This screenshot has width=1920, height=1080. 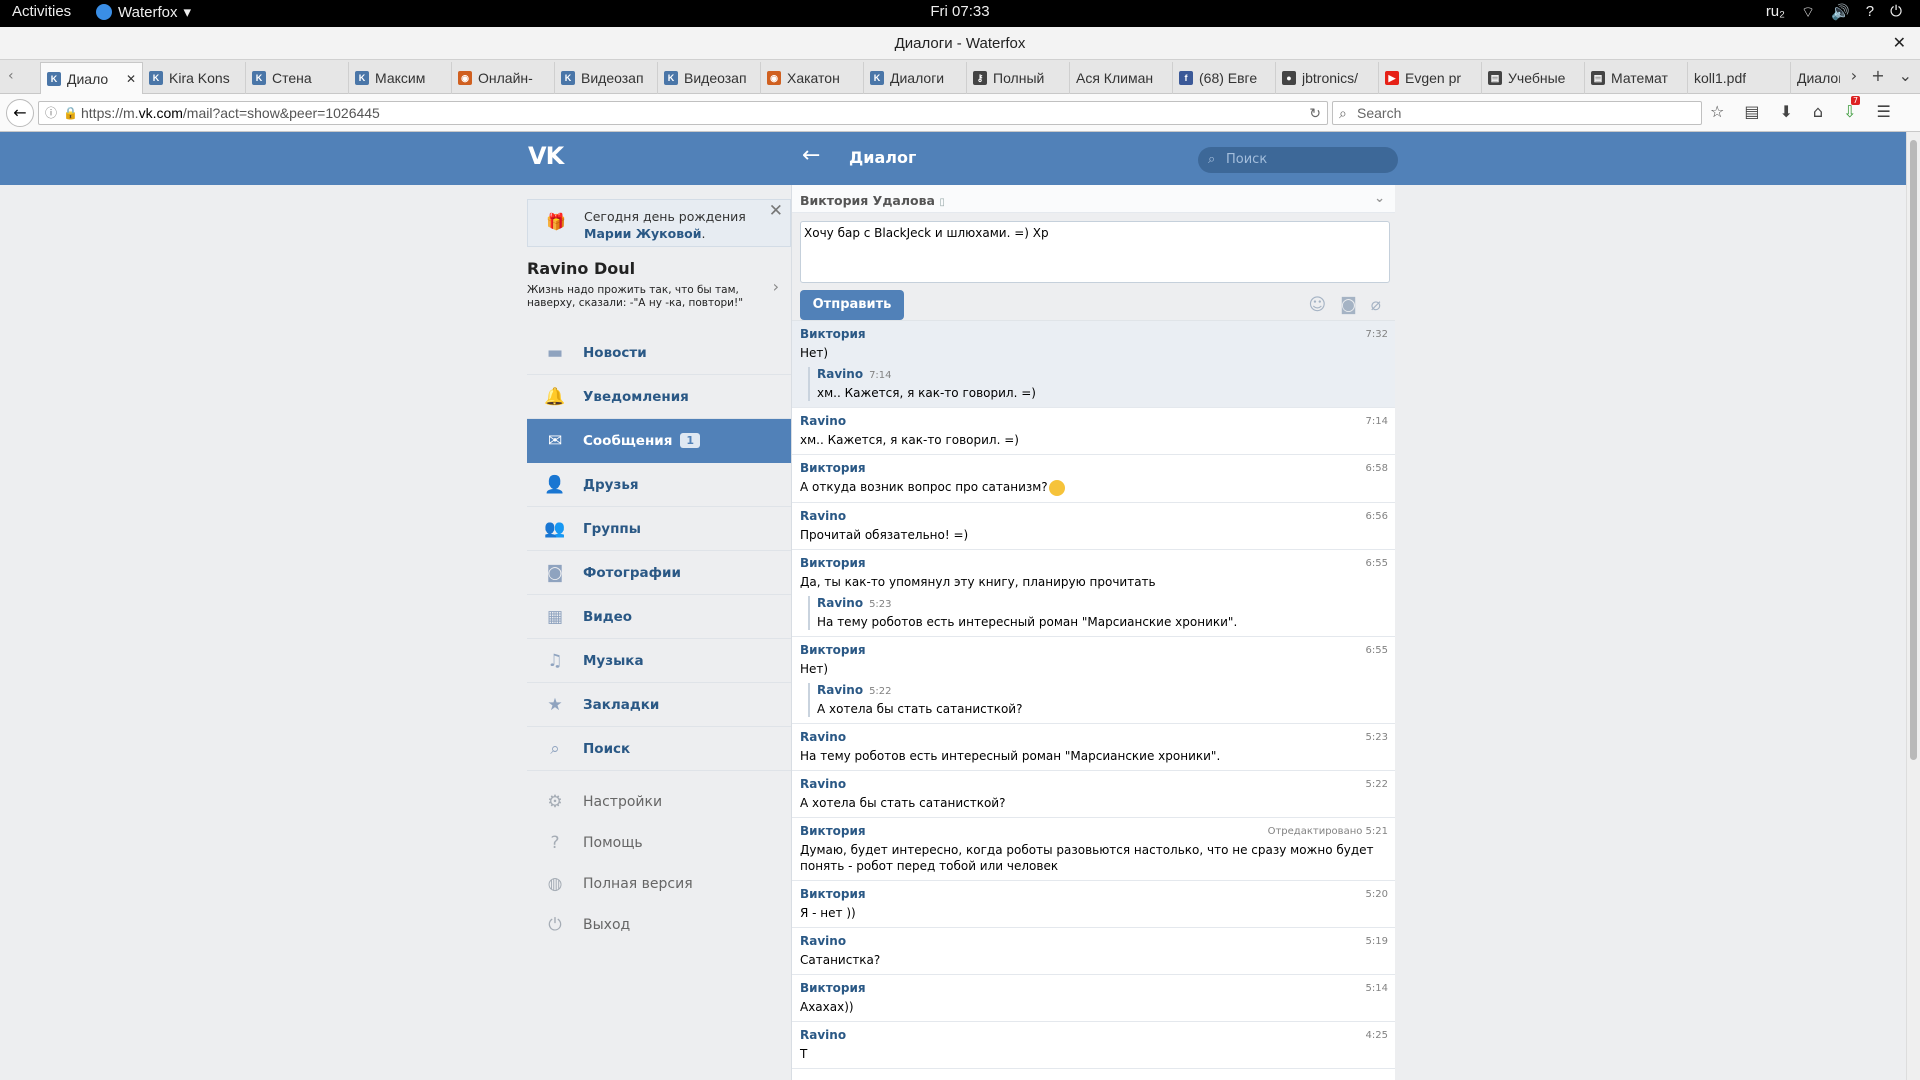 I want to click on power-menu-icon: ⏻, so click(x=1896, y=12).